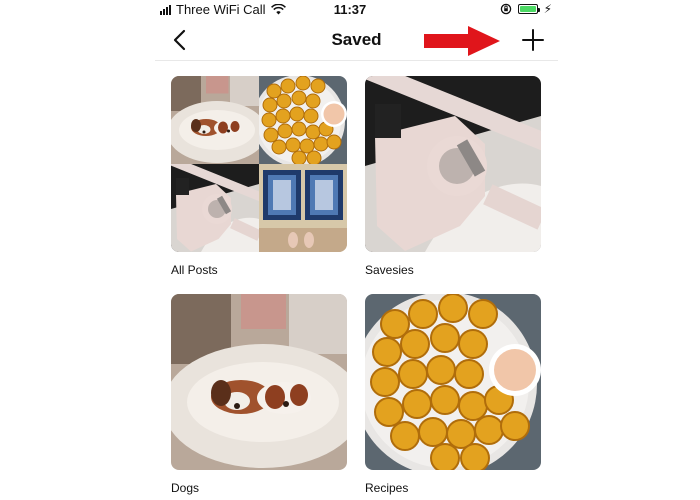  What do you see at coordinates (303, 208) in the screenshot?
I see `thumb-knit-photo` at bounding box center [303, 208].